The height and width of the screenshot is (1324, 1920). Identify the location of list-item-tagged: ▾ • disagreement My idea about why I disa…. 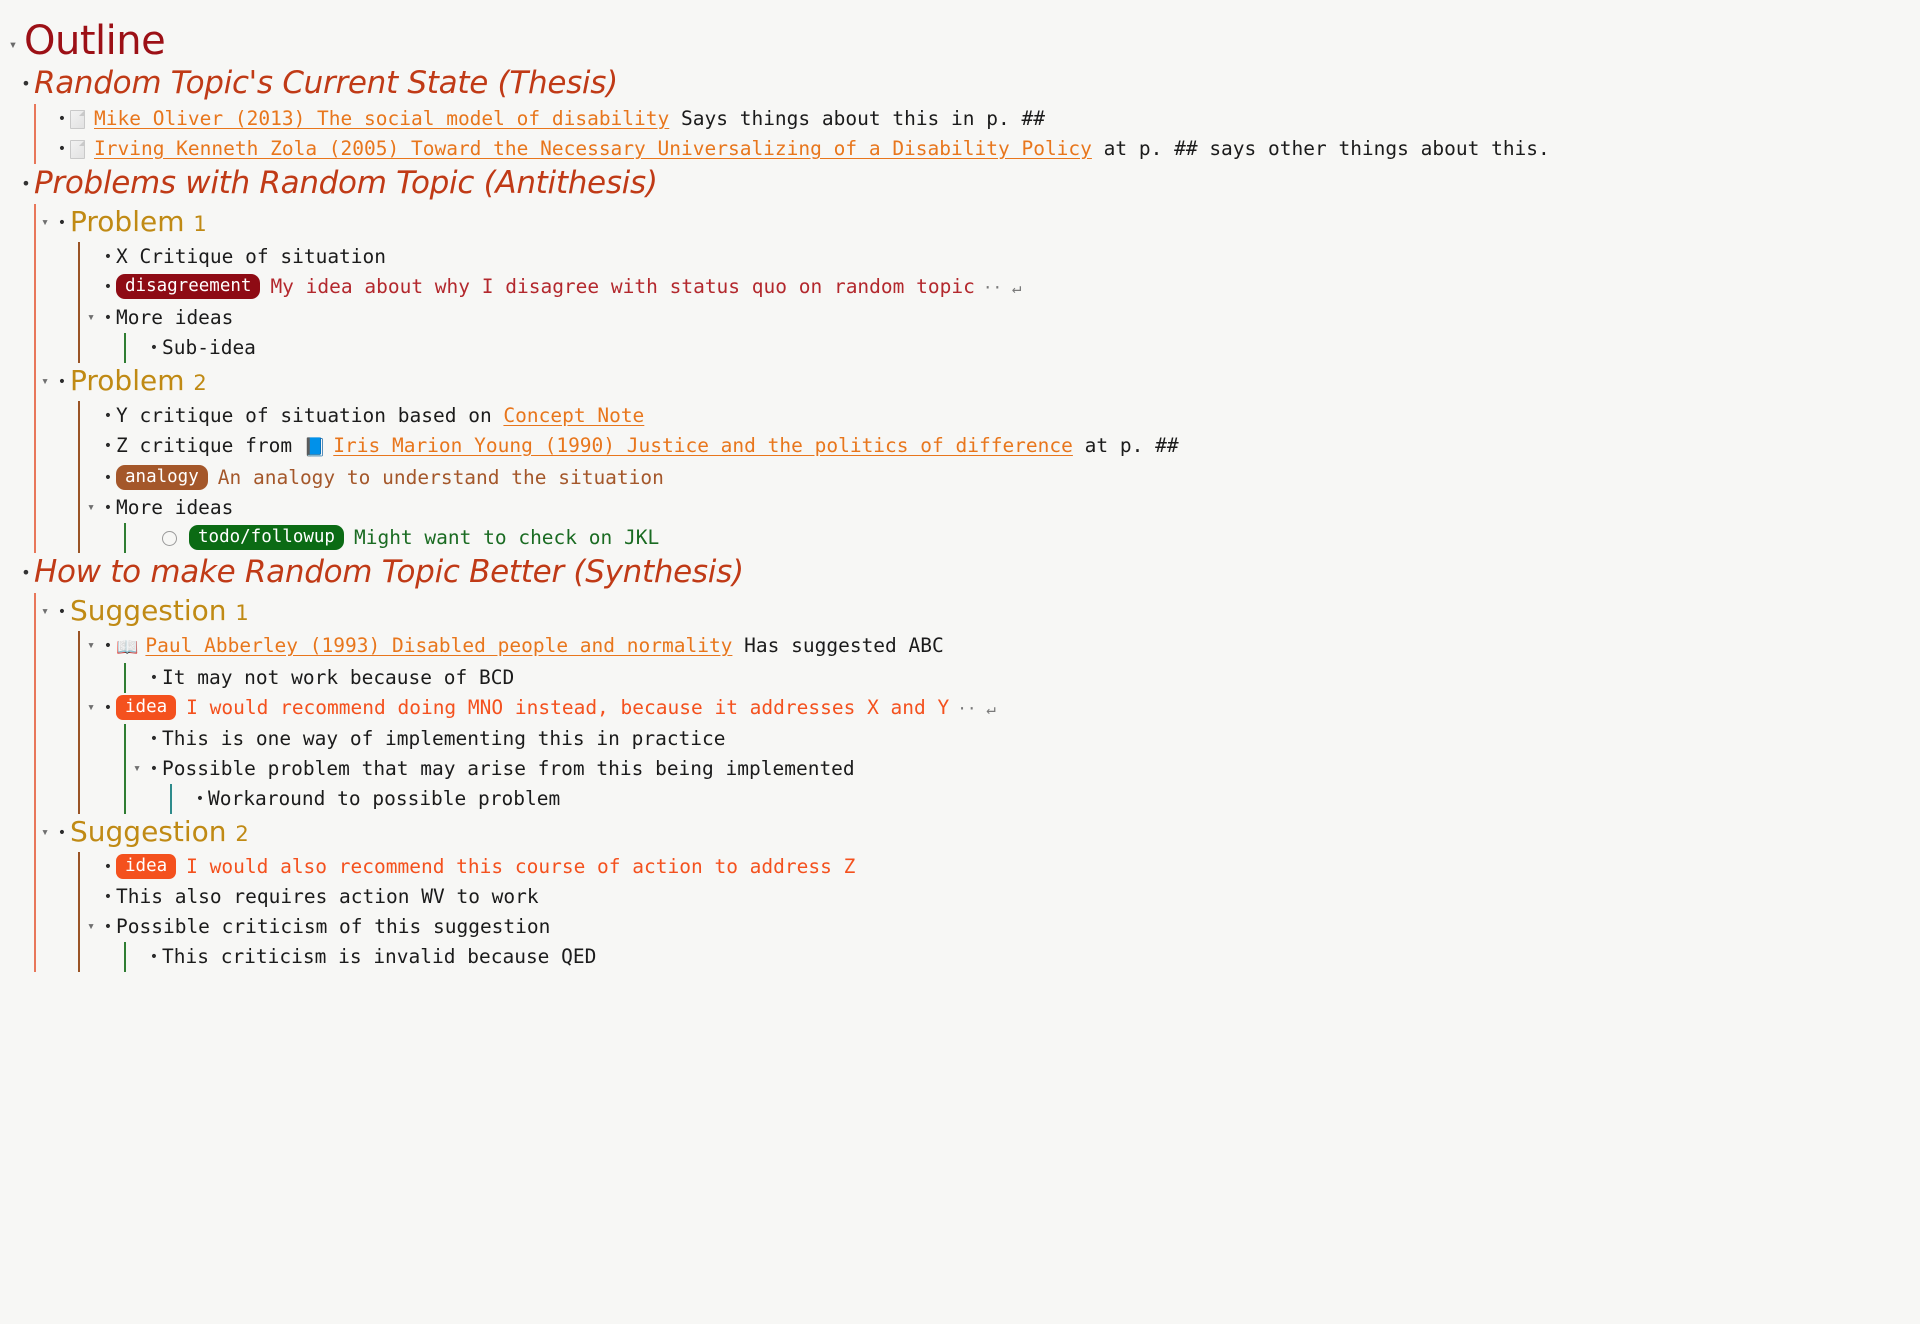
(1001, 287).